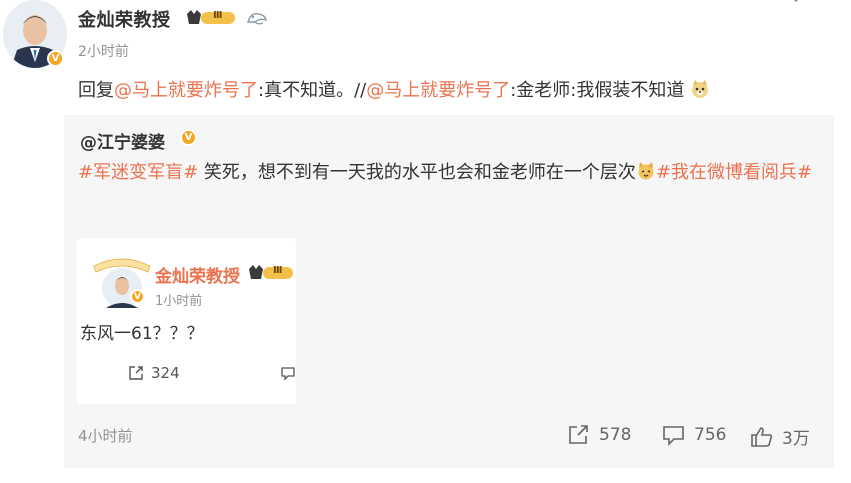  I want to click on card-share-button: 324, so click(153, 373).